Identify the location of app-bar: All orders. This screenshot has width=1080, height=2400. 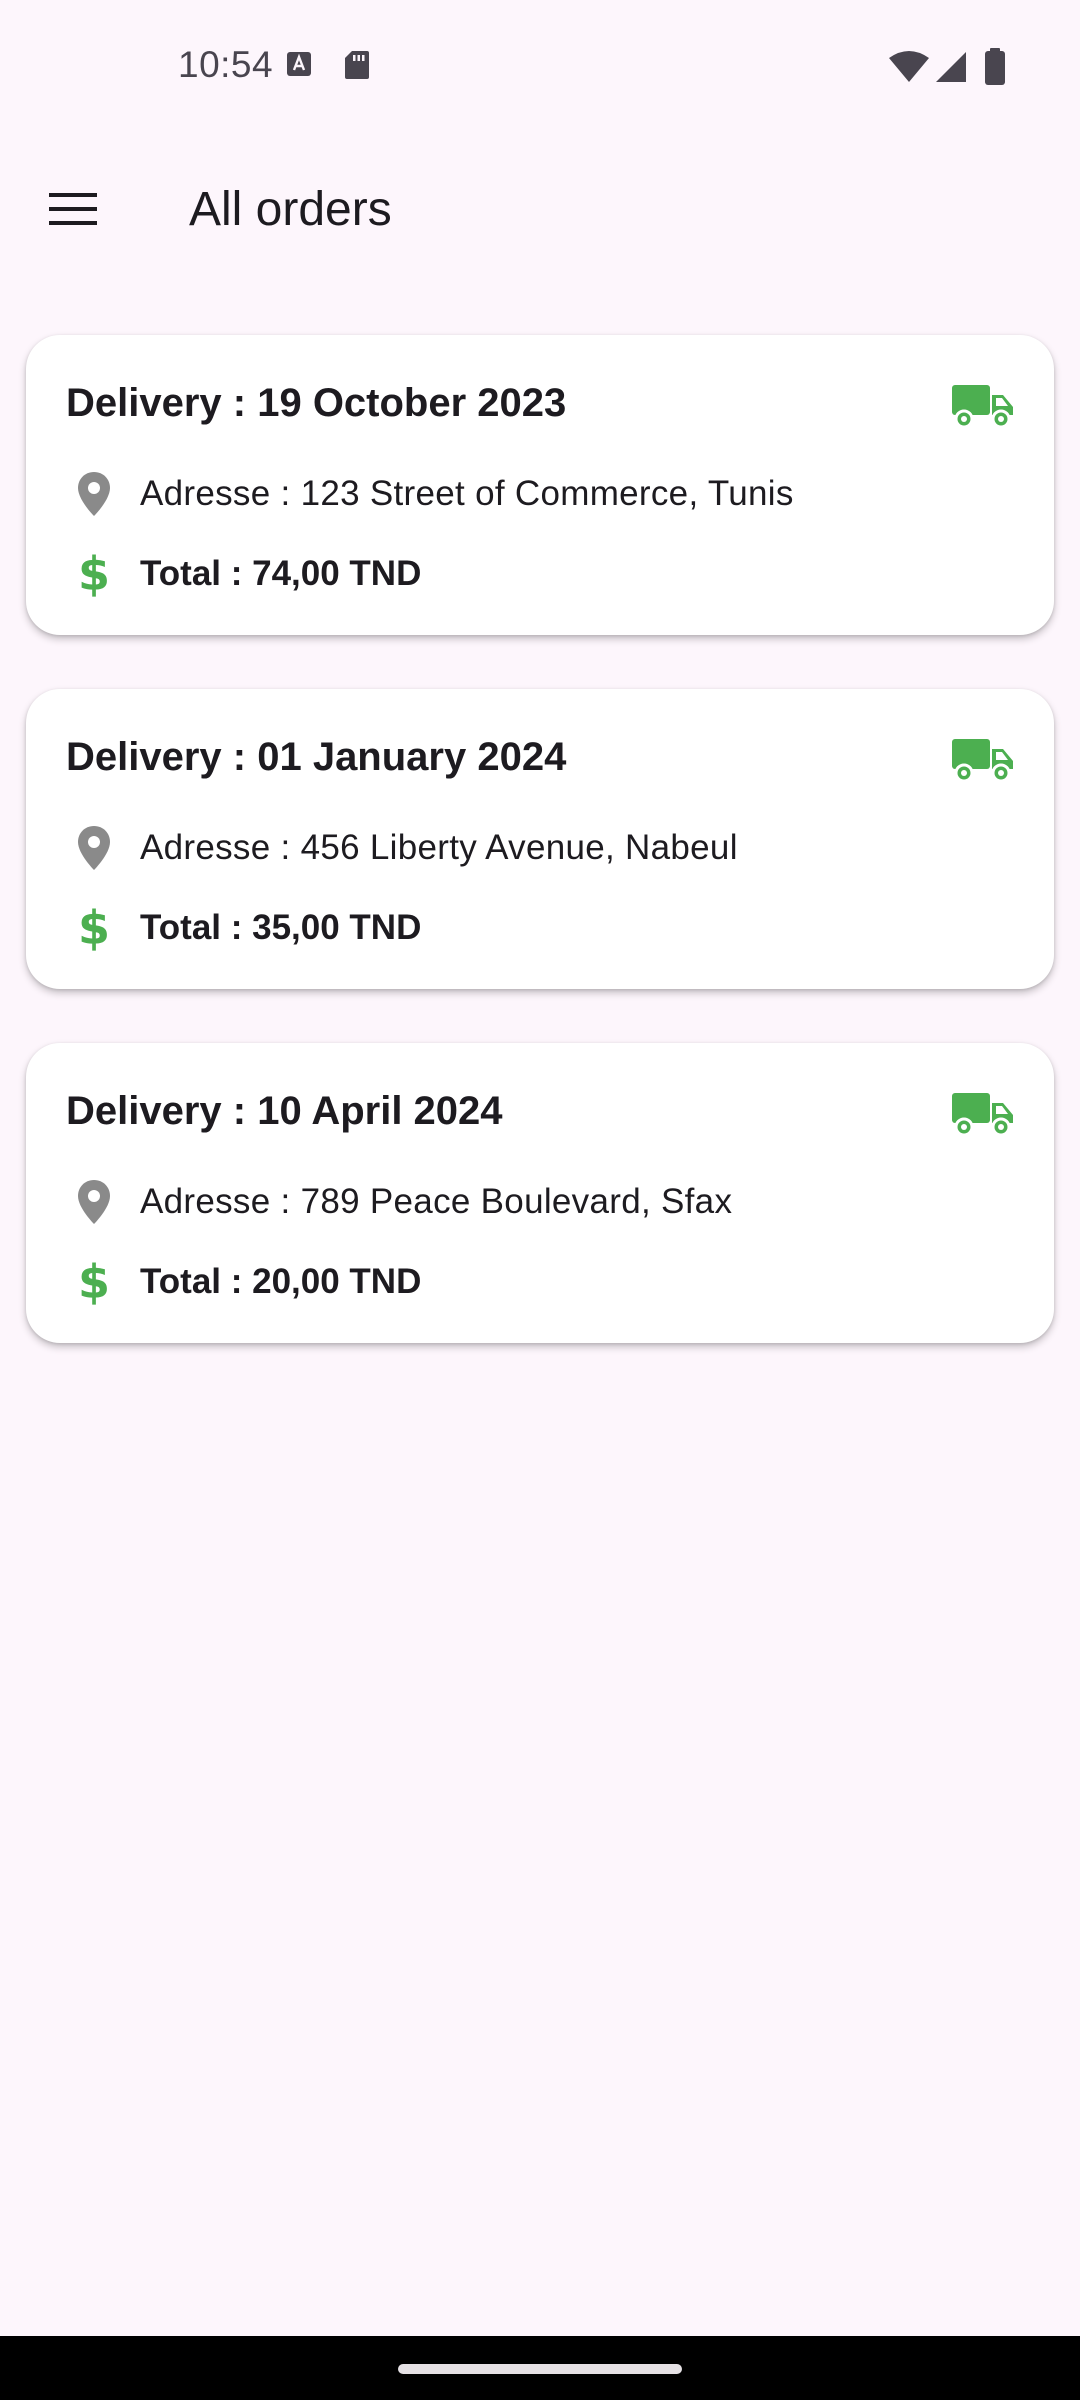
(540, 210).